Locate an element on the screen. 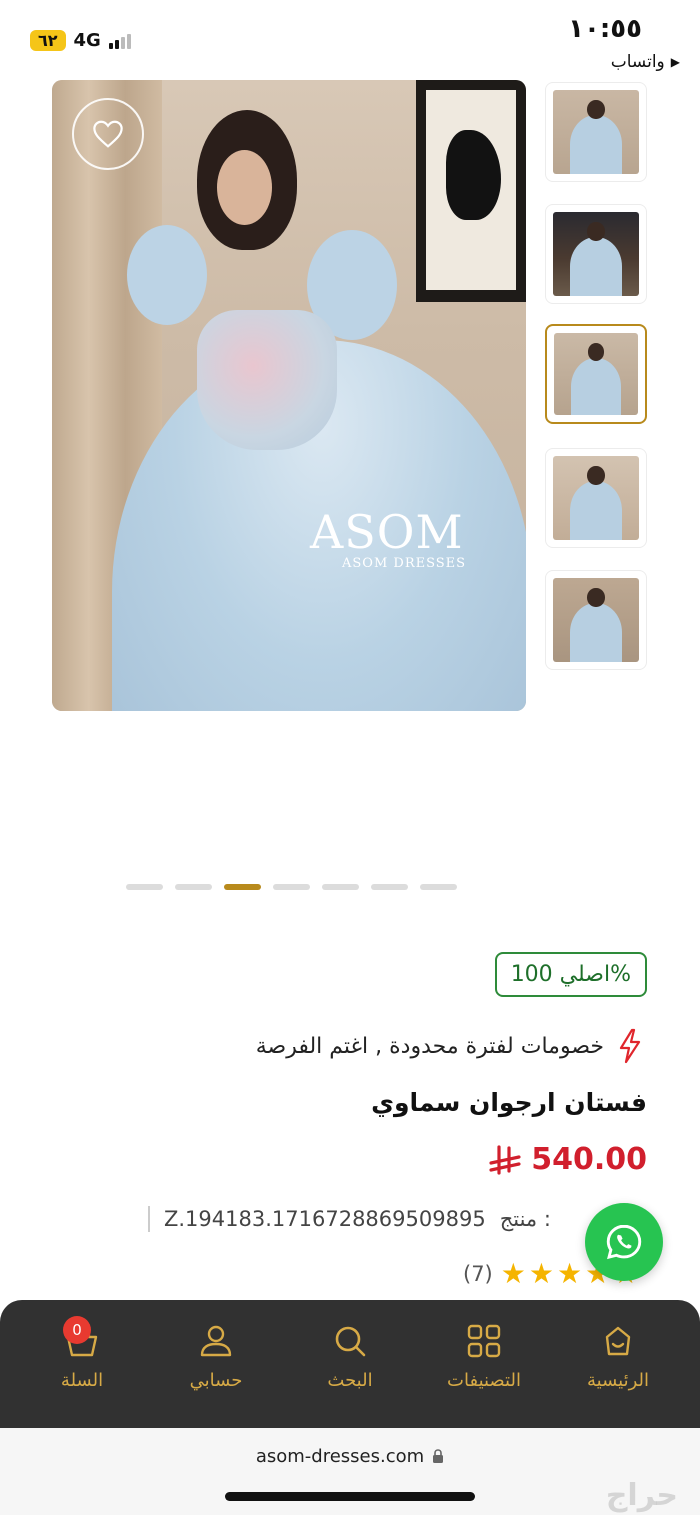  nav-cart: 0 السلة is located at coordinates (82, 1353).